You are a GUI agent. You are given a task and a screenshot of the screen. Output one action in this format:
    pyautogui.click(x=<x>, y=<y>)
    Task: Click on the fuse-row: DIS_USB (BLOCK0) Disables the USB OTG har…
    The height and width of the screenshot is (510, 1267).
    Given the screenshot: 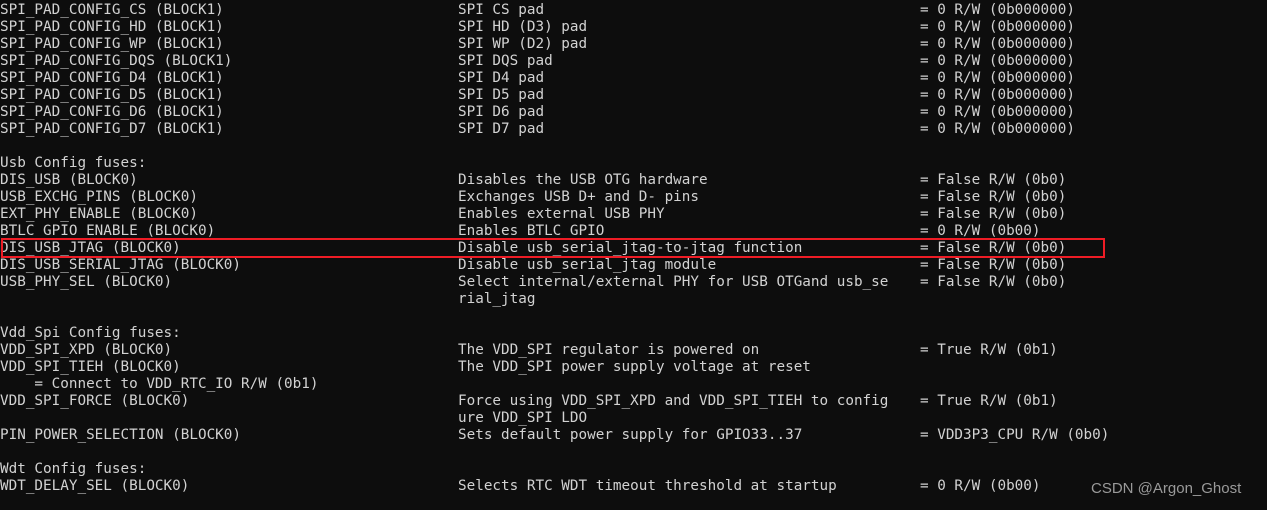 What is the action you would take?
    pyautogui.click(x=633, y=180)
    